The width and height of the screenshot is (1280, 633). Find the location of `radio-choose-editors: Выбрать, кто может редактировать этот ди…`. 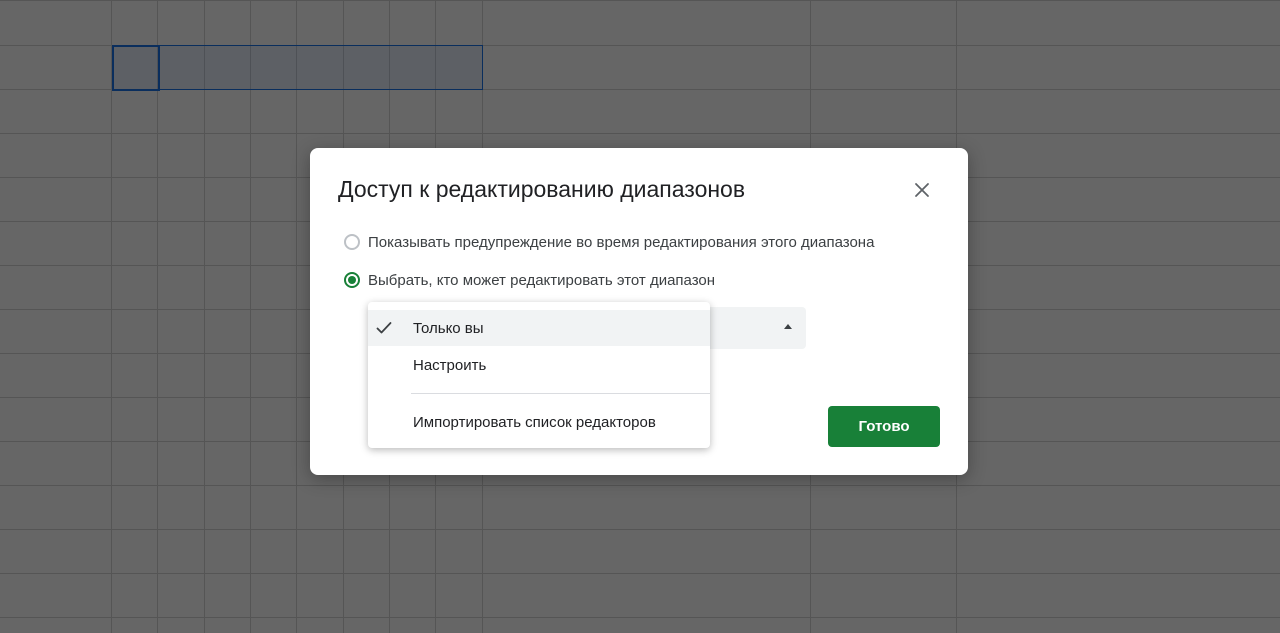

radio-choose-editors: Выбрать, кто может редактировать этот ди… is located at coordinates (529, 280).